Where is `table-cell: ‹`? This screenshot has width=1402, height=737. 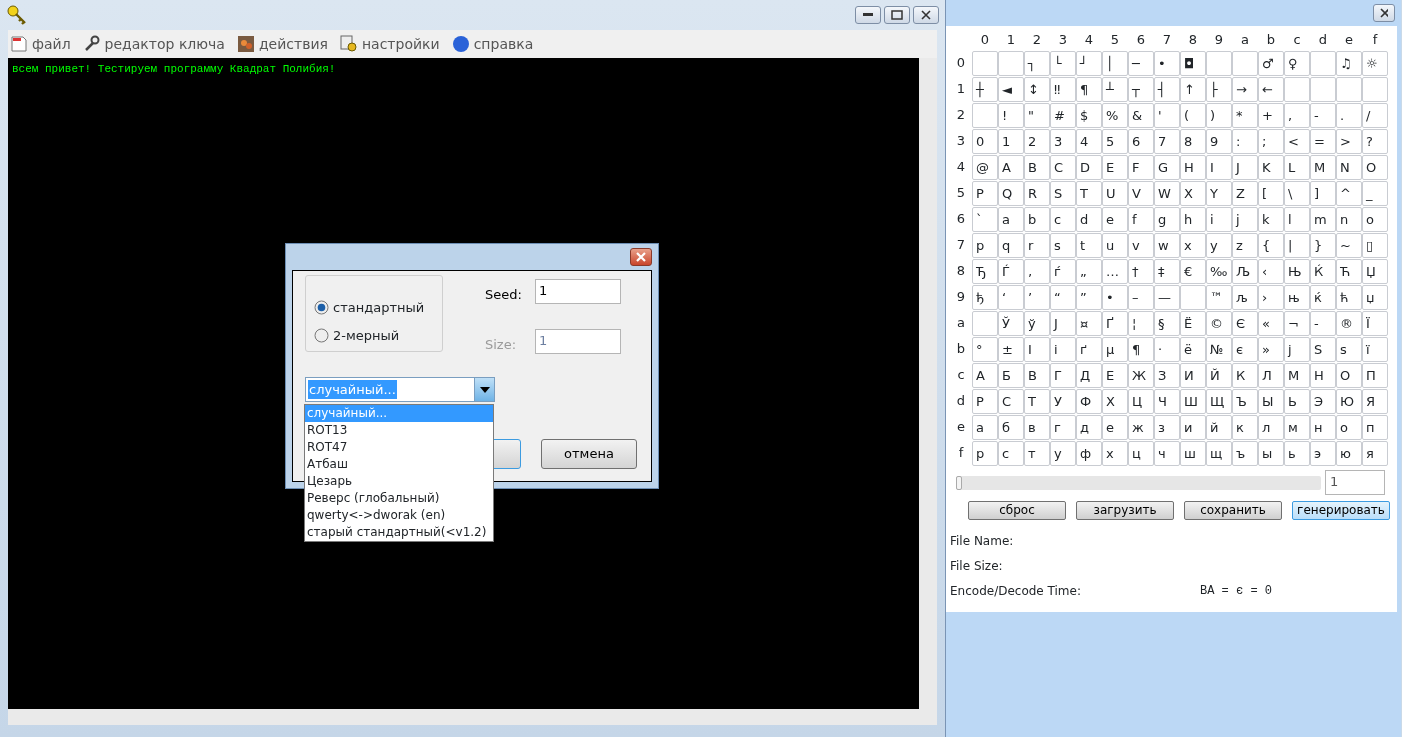
table-cell: ‹ is located at coordinates (1271, 271).